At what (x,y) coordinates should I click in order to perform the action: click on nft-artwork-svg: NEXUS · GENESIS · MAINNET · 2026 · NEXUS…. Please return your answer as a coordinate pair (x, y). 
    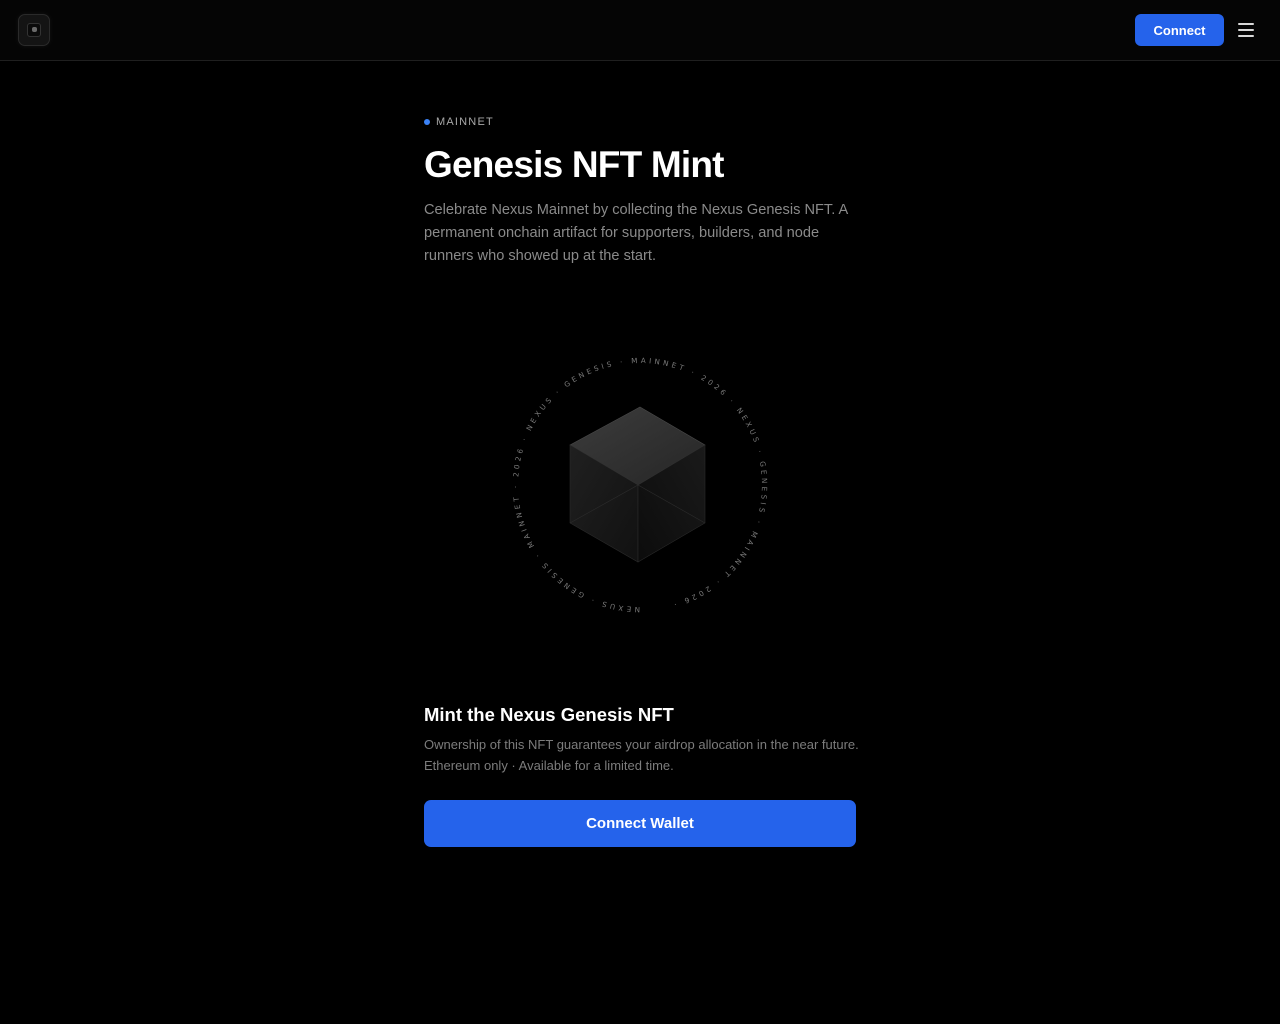
    Looking at the image, I should click on (638, 485).